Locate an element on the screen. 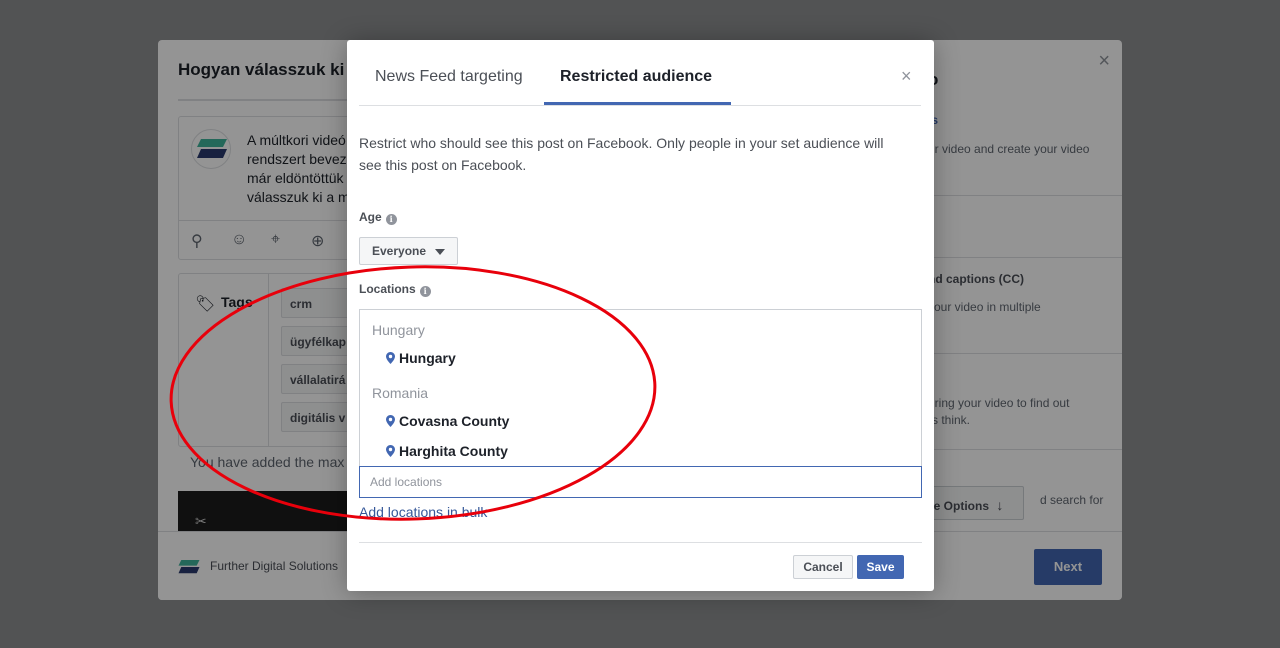  locations-label-text: Locations is located at coordinates (387, 289).